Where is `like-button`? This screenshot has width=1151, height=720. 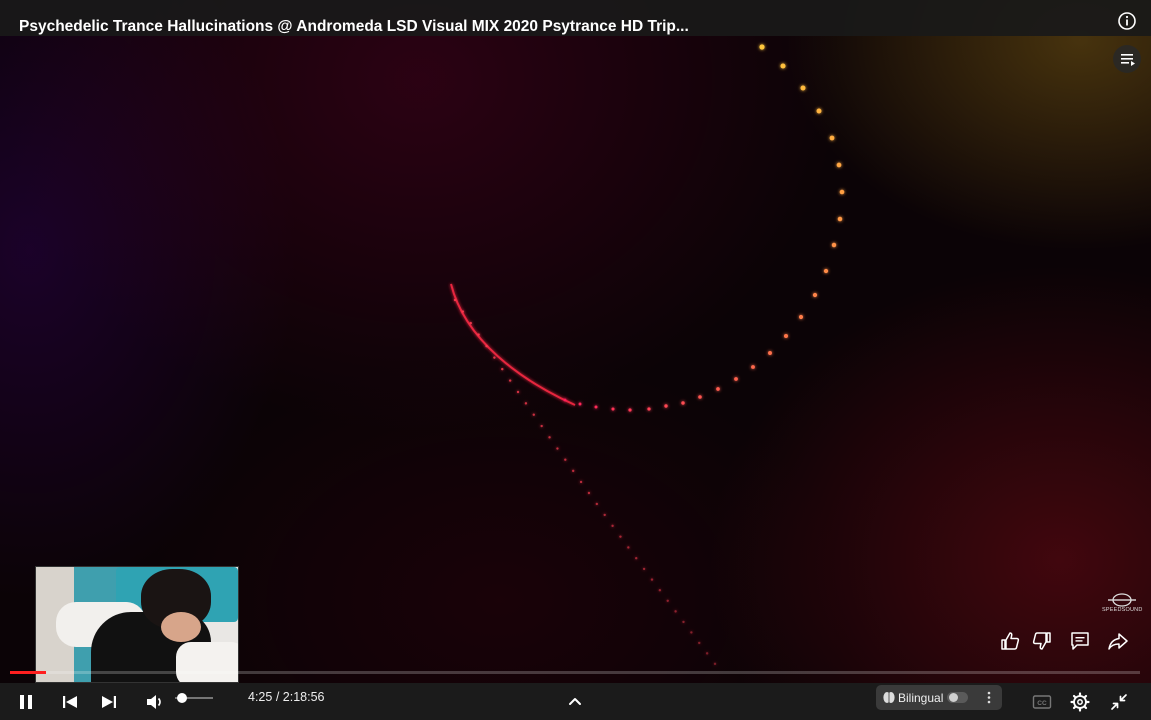 like-button is located at coordinates (1010, 641).